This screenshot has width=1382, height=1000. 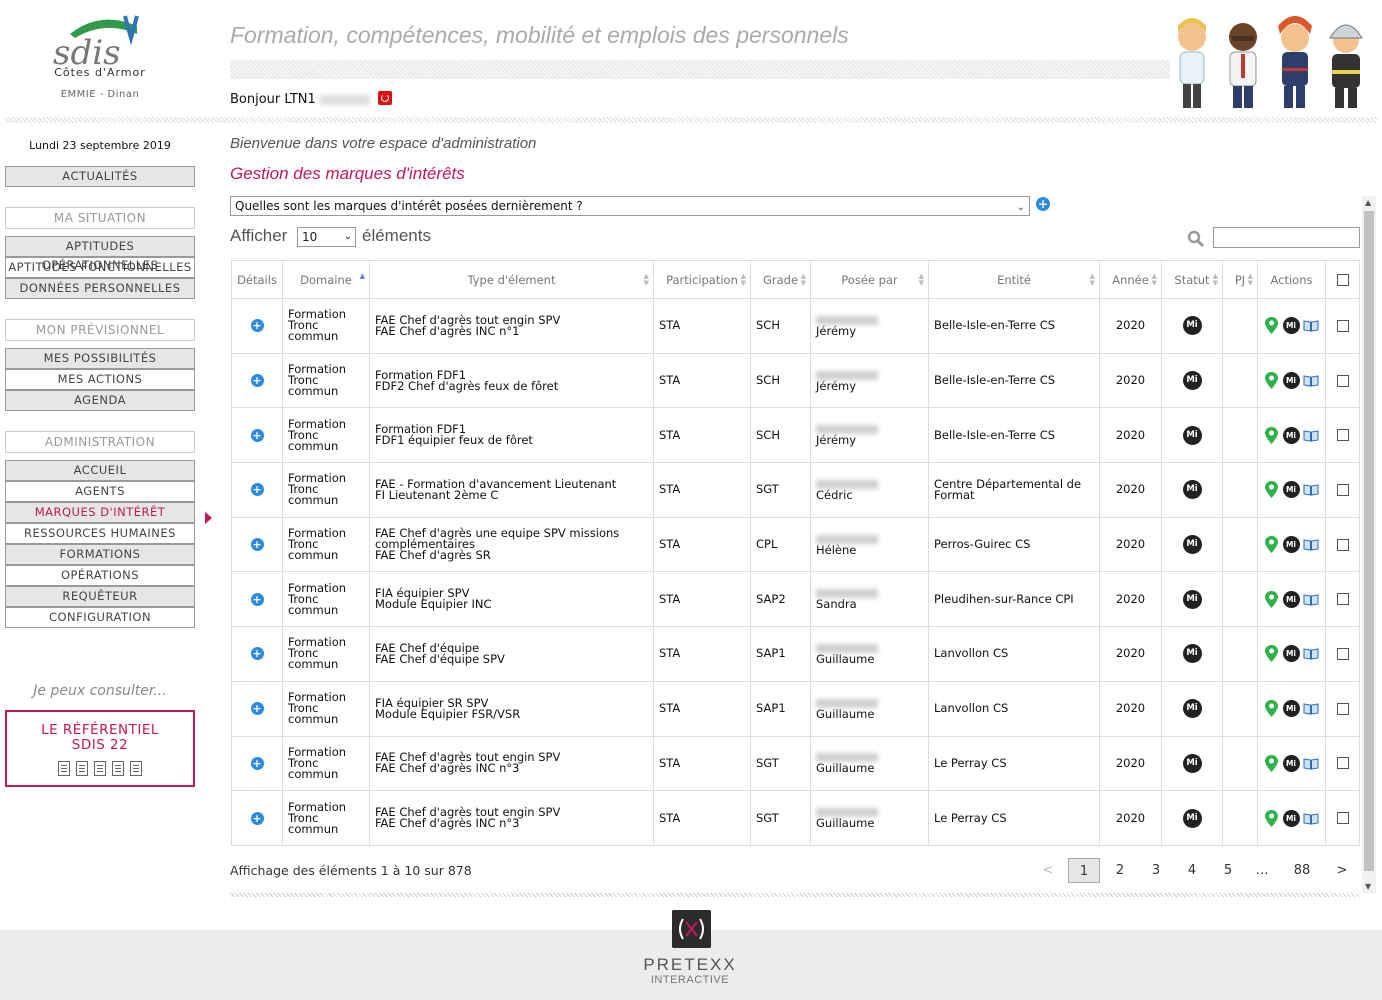 What do you see at coordinates (1192, 279) in the screenshot?
I see `col-statut: Statut ▲ ▼` at bounding box center [1192, 279].